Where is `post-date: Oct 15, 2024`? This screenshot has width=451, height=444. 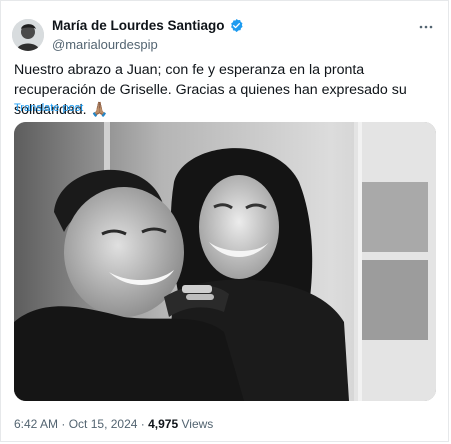
post-date: Oct 15, 2024 is located at coordinates (103, 424).